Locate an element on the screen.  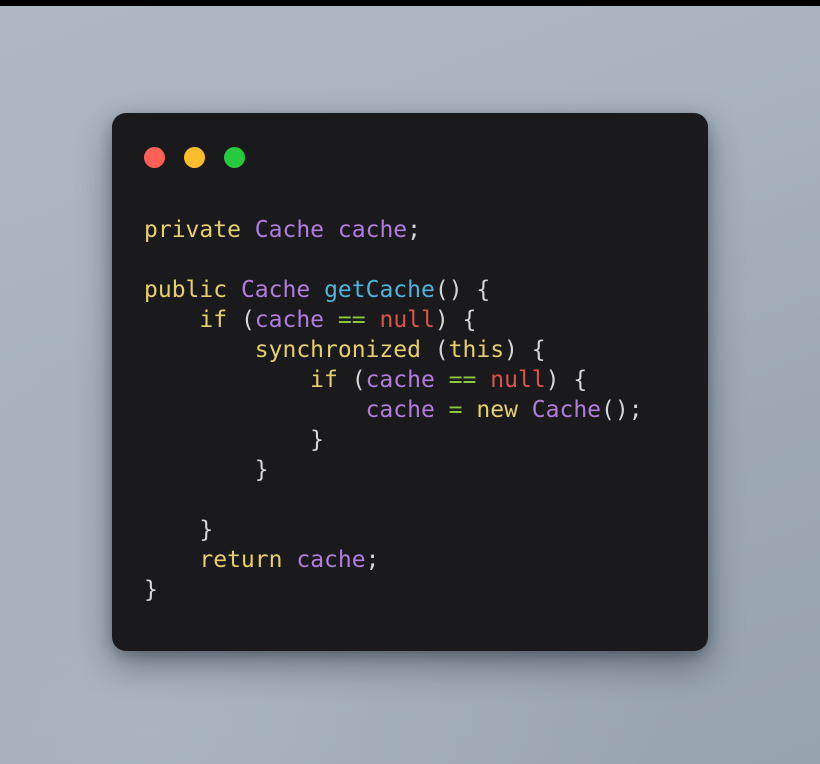
window-titlebar is located at coordinates (410, 153).